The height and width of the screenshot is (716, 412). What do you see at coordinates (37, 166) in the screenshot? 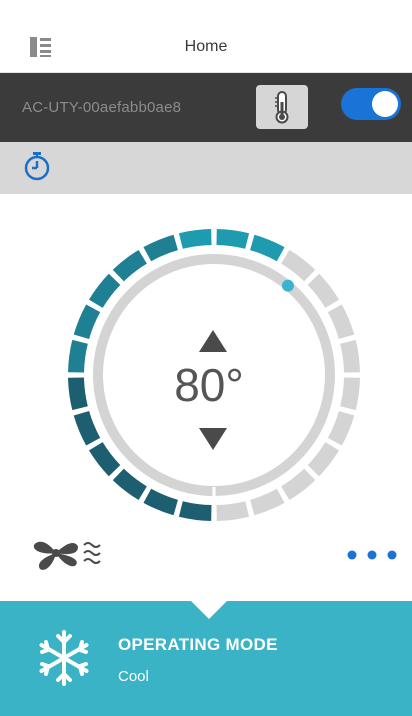
I see `timer-icon` at bounding box center [37, 166].